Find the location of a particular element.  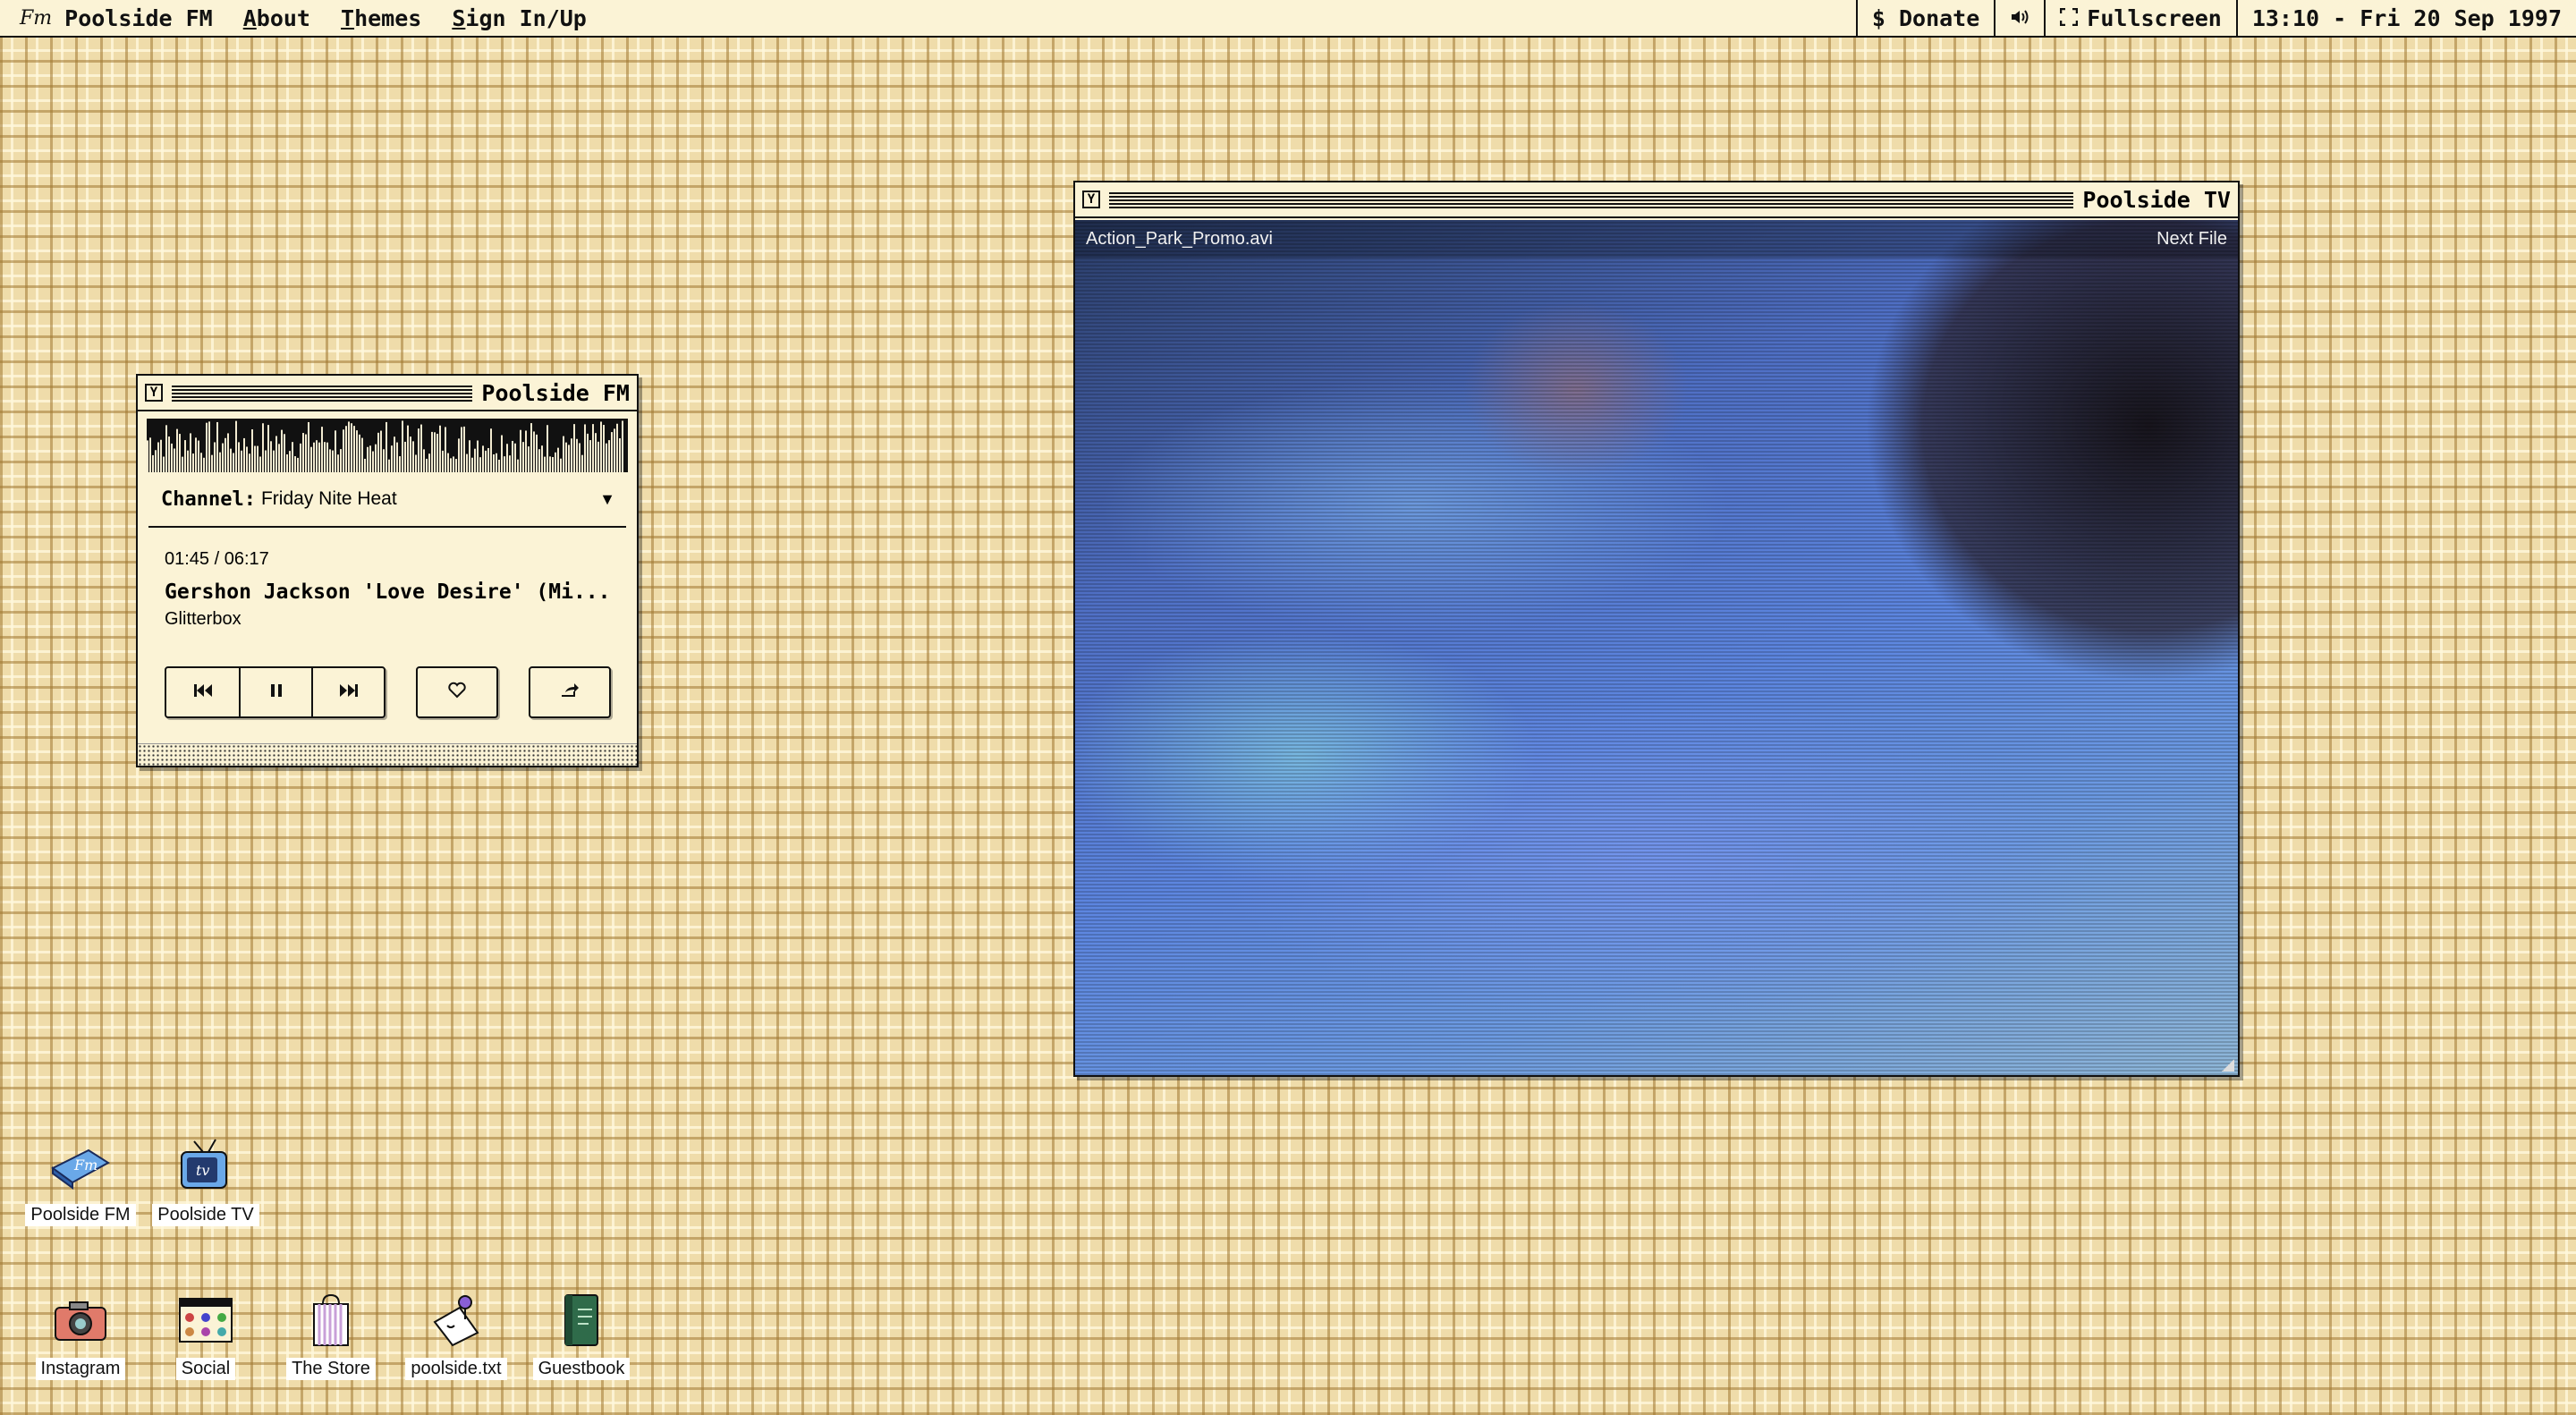

desktop-icon-instagram: Instagram is located at coordinates (80, 1334).